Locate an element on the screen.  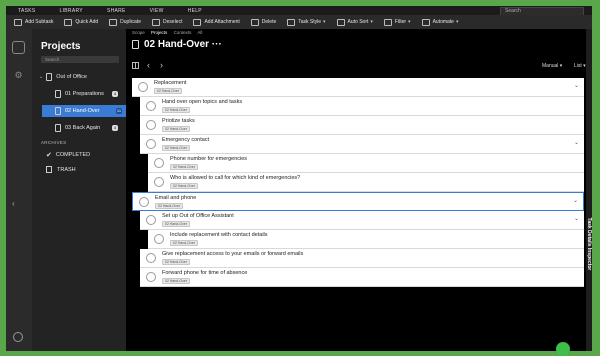
sort-mode-select: Manual ▾ is located at coordinates (552, 66).